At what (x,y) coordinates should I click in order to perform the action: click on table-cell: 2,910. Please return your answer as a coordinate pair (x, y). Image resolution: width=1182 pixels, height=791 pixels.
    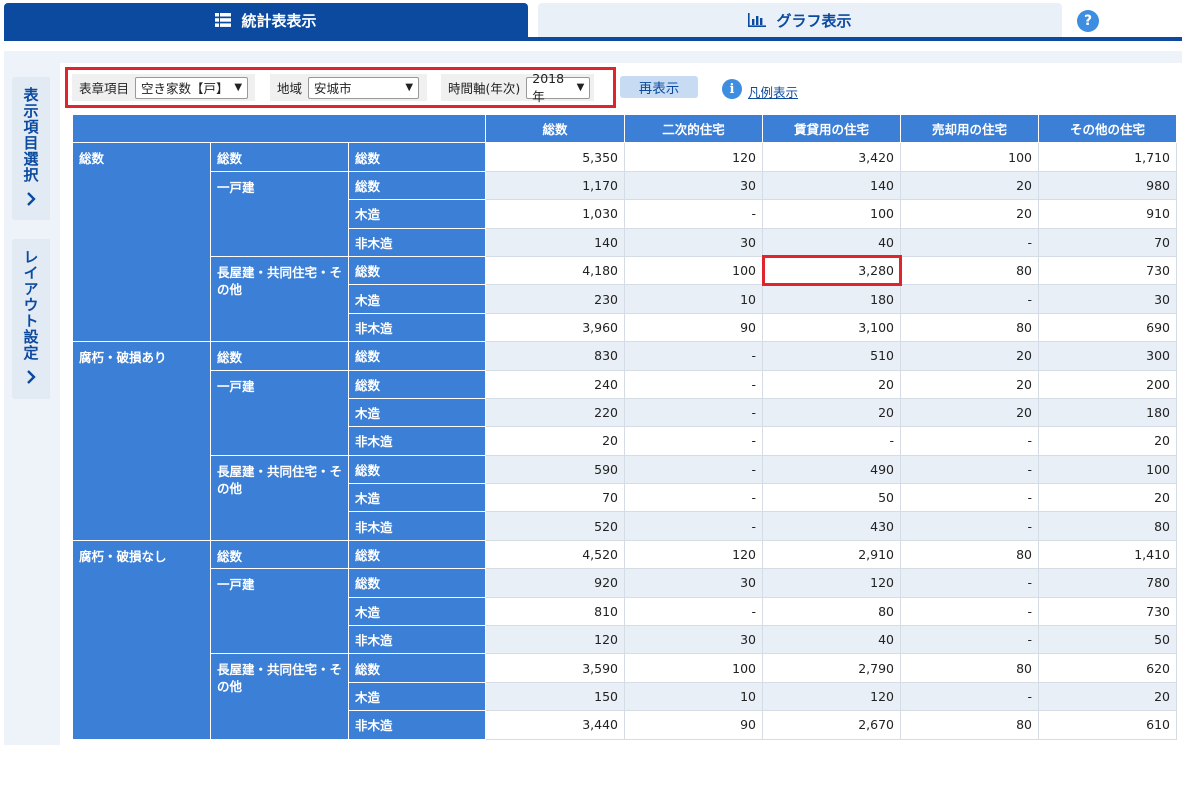
    Looking at the image, I should click on (831, 554).